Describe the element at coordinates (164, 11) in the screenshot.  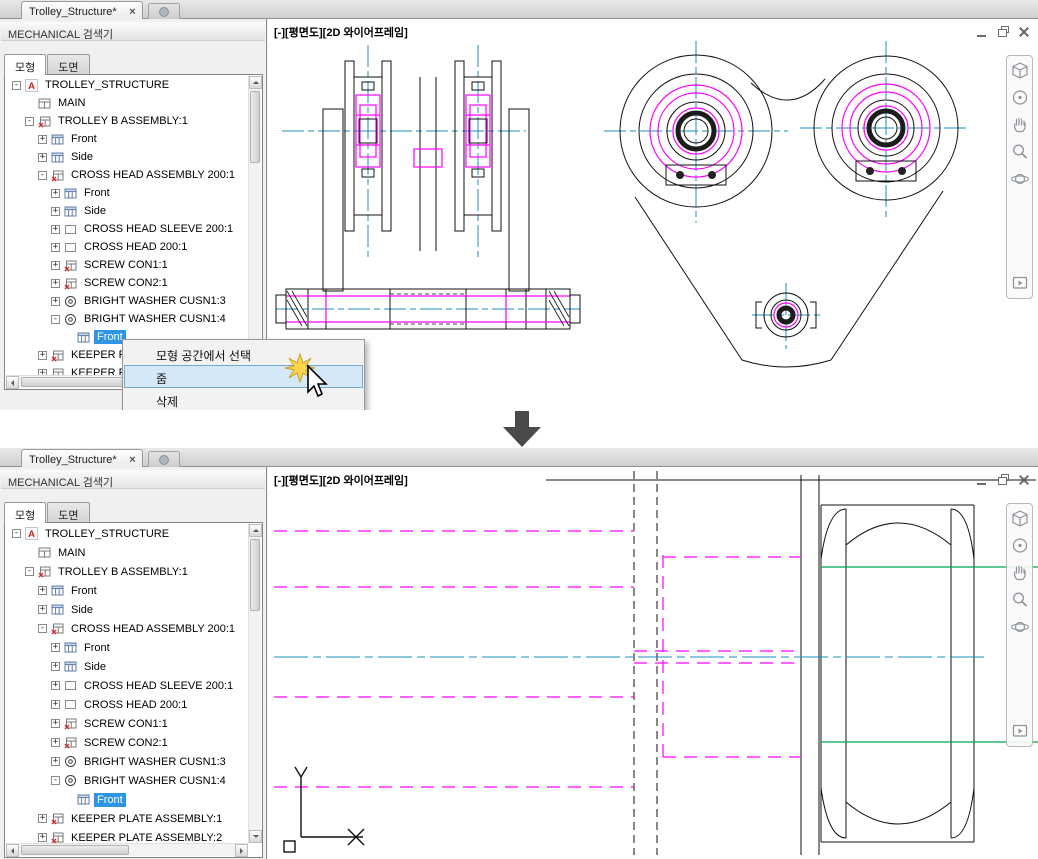
I see `new-tab-button` at that location.